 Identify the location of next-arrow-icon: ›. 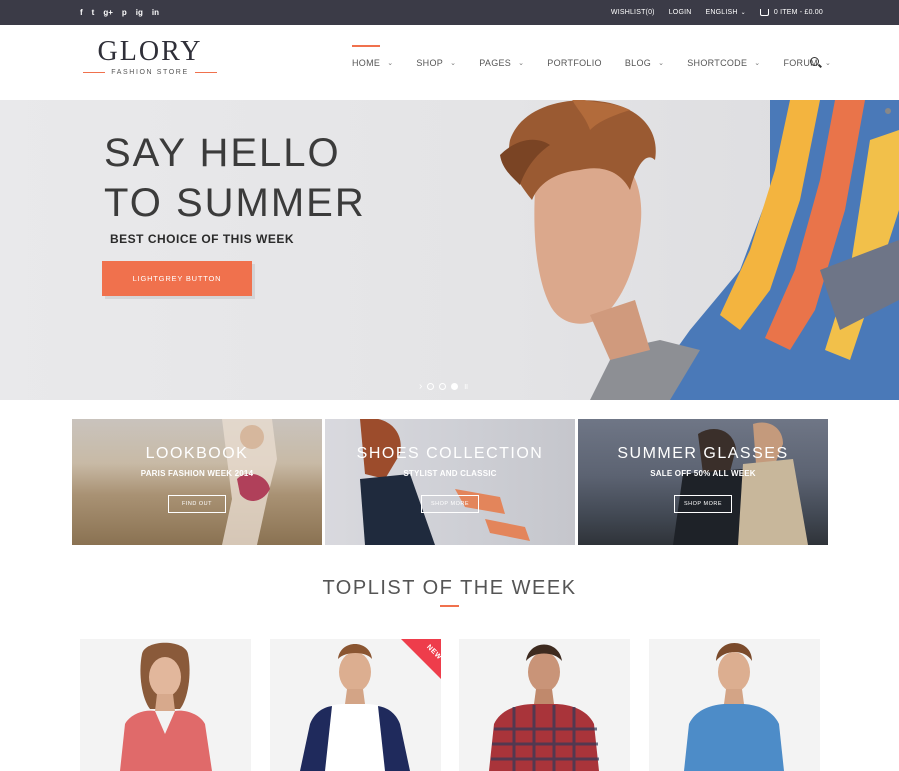
(420, 386).